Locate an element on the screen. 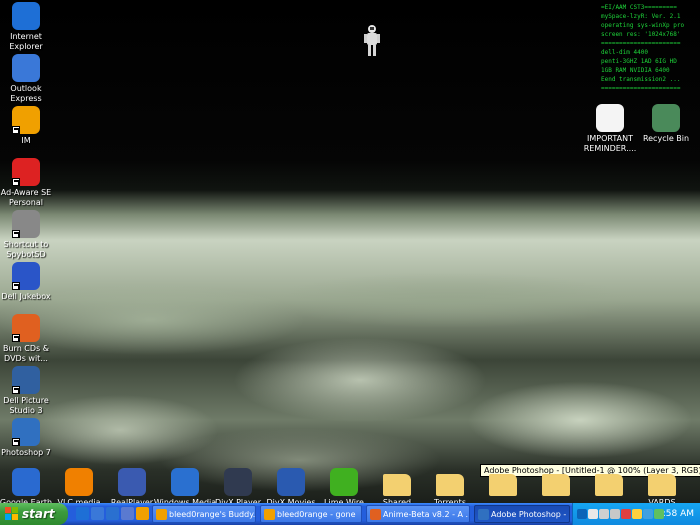 The height and width of the screenshot is (525, 700). start-label: start is located at coordinates (38, 514).